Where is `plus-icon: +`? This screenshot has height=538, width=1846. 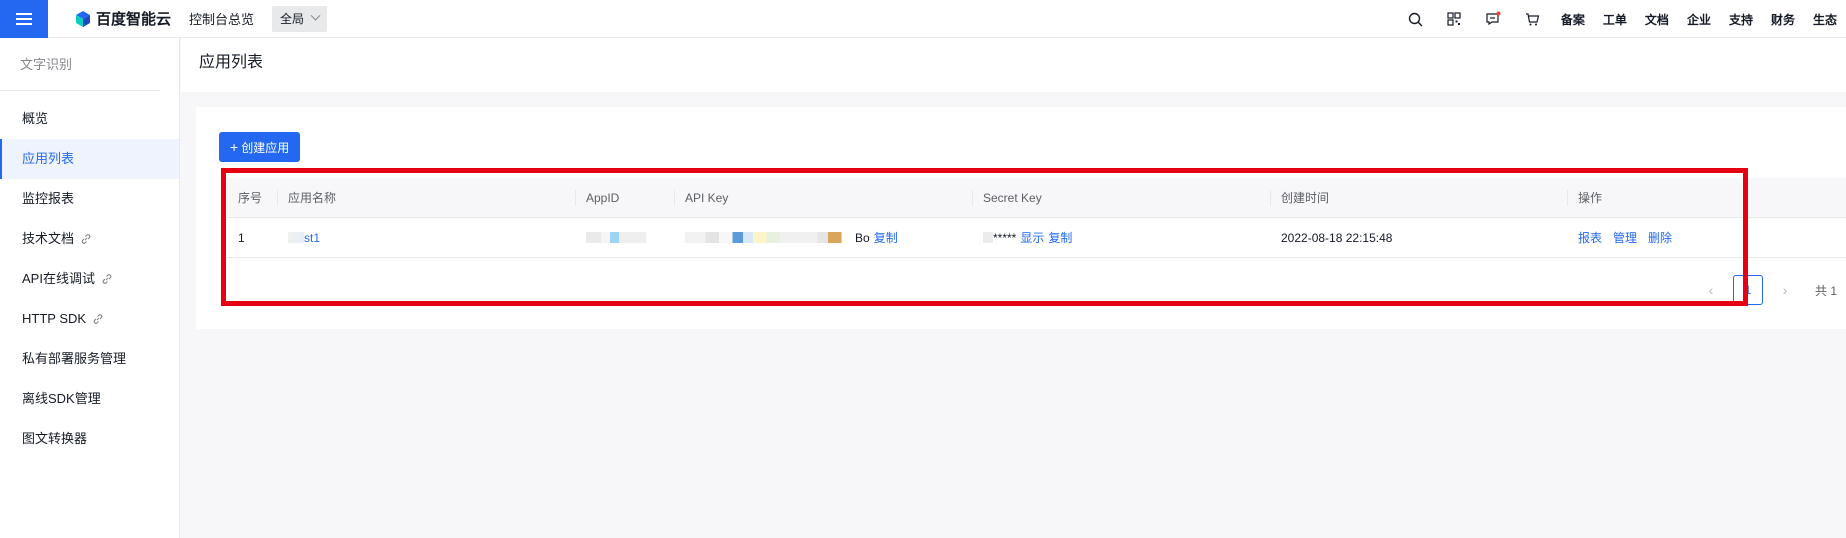 plus-icon: + is located at coordinates (234, 147).